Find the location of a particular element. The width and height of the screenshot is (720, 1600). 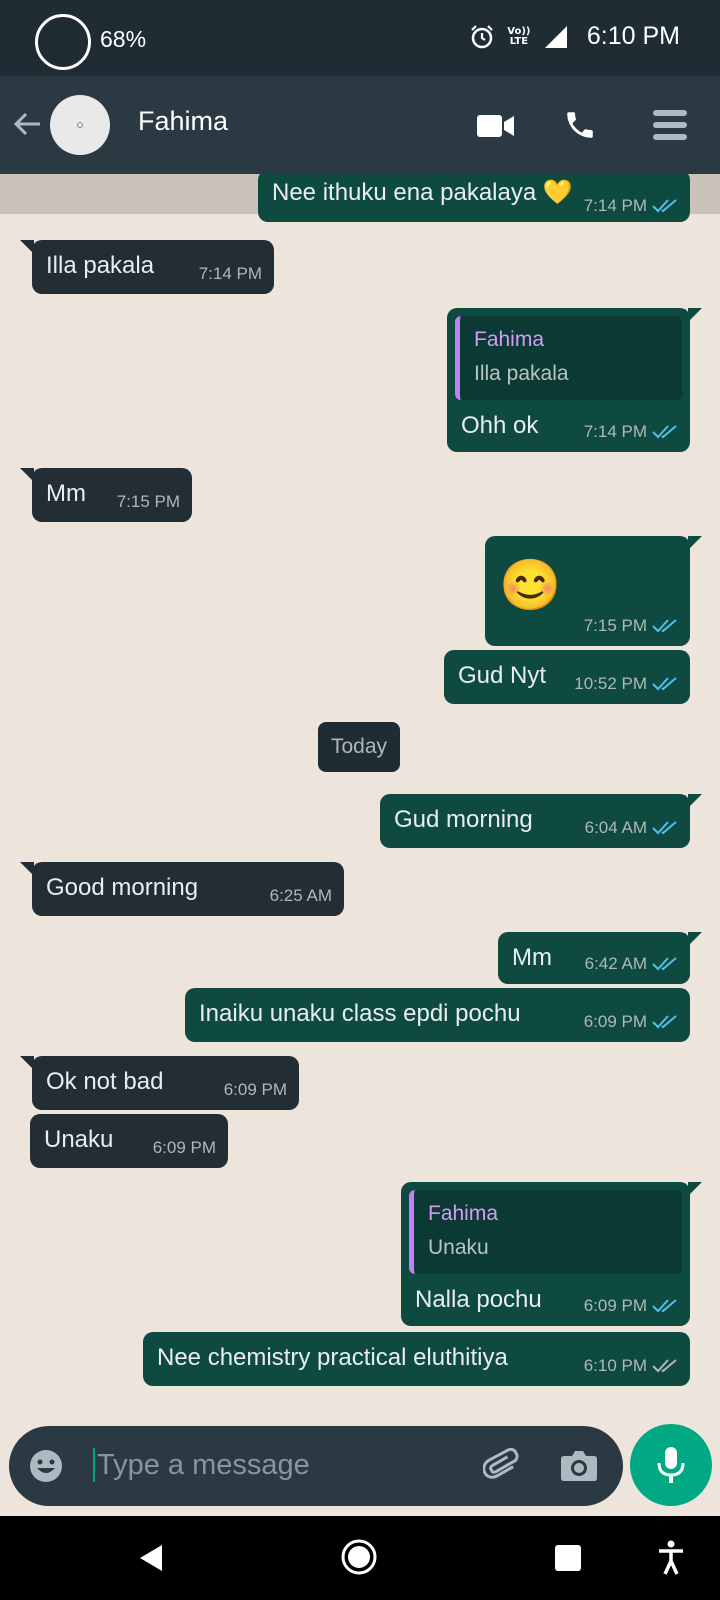

message-outgoing: Gud Nyt 10:52 PM is located at coordinates (567, 677).